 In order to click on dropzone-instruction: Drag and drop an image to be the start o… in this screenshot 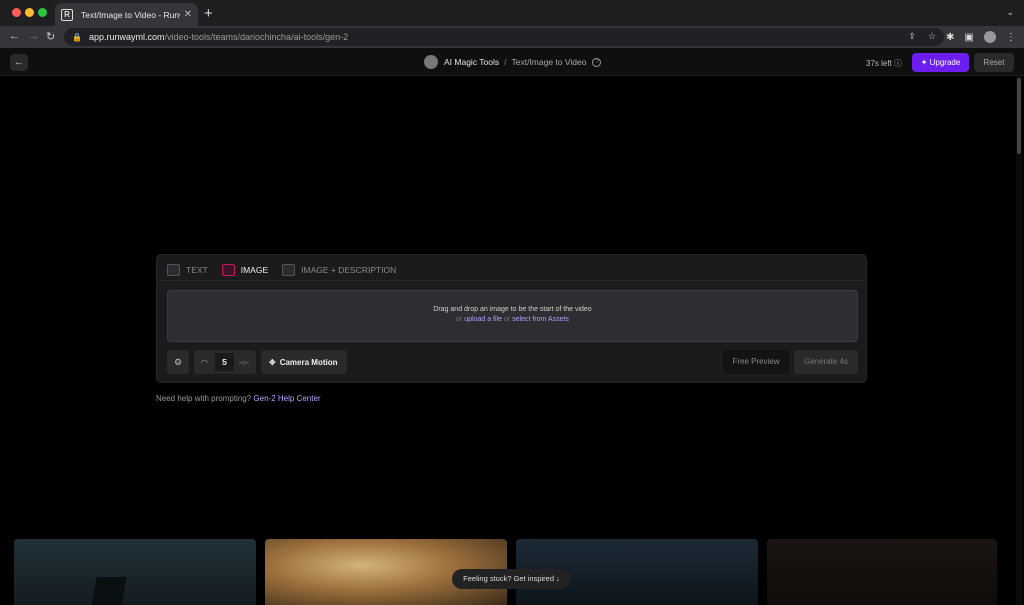, I will do `click(512, 309)`.